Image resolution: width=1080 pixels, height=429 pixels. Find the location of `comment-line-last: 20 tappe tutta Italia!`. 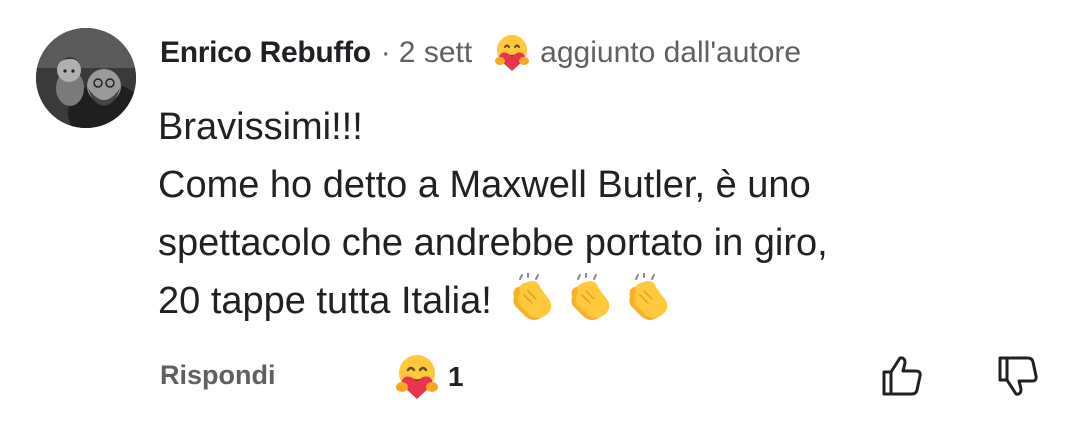

comment-line-last: 20 tappe tutta Italia! is located at coordinates (598, 301).